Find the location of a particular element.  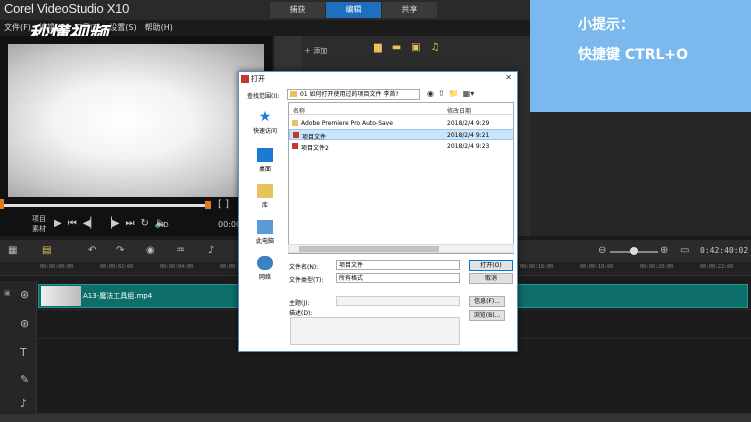

dialog-nav-icons: ◉ ⇧ 📁 ▦▾ is located at coordinates (450, 93).